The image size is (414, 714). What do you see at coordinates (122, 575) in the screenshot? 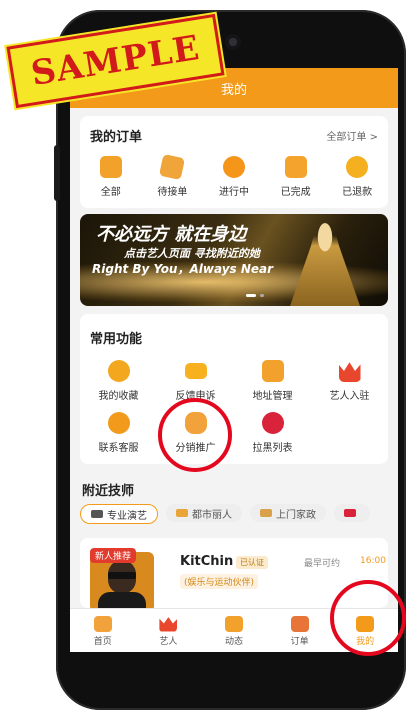
I see `avatar-glasses` at bounding box center [122, 575].